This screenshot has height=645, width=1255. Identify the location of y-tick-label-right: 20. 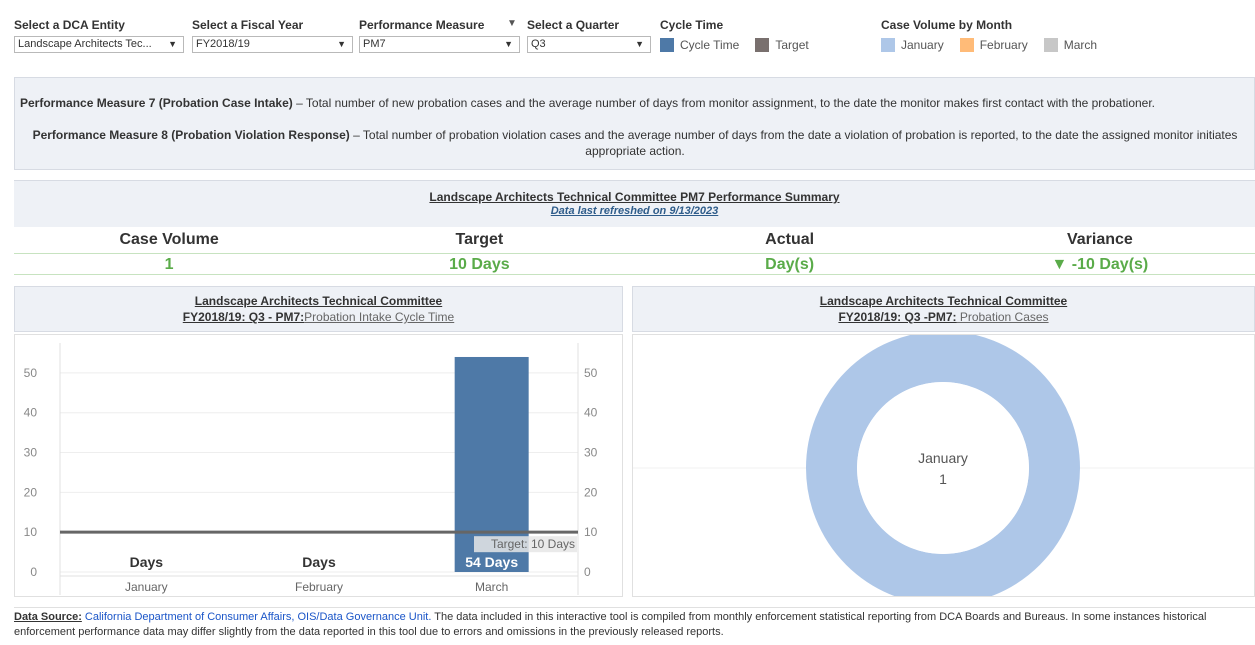
(591, 492).